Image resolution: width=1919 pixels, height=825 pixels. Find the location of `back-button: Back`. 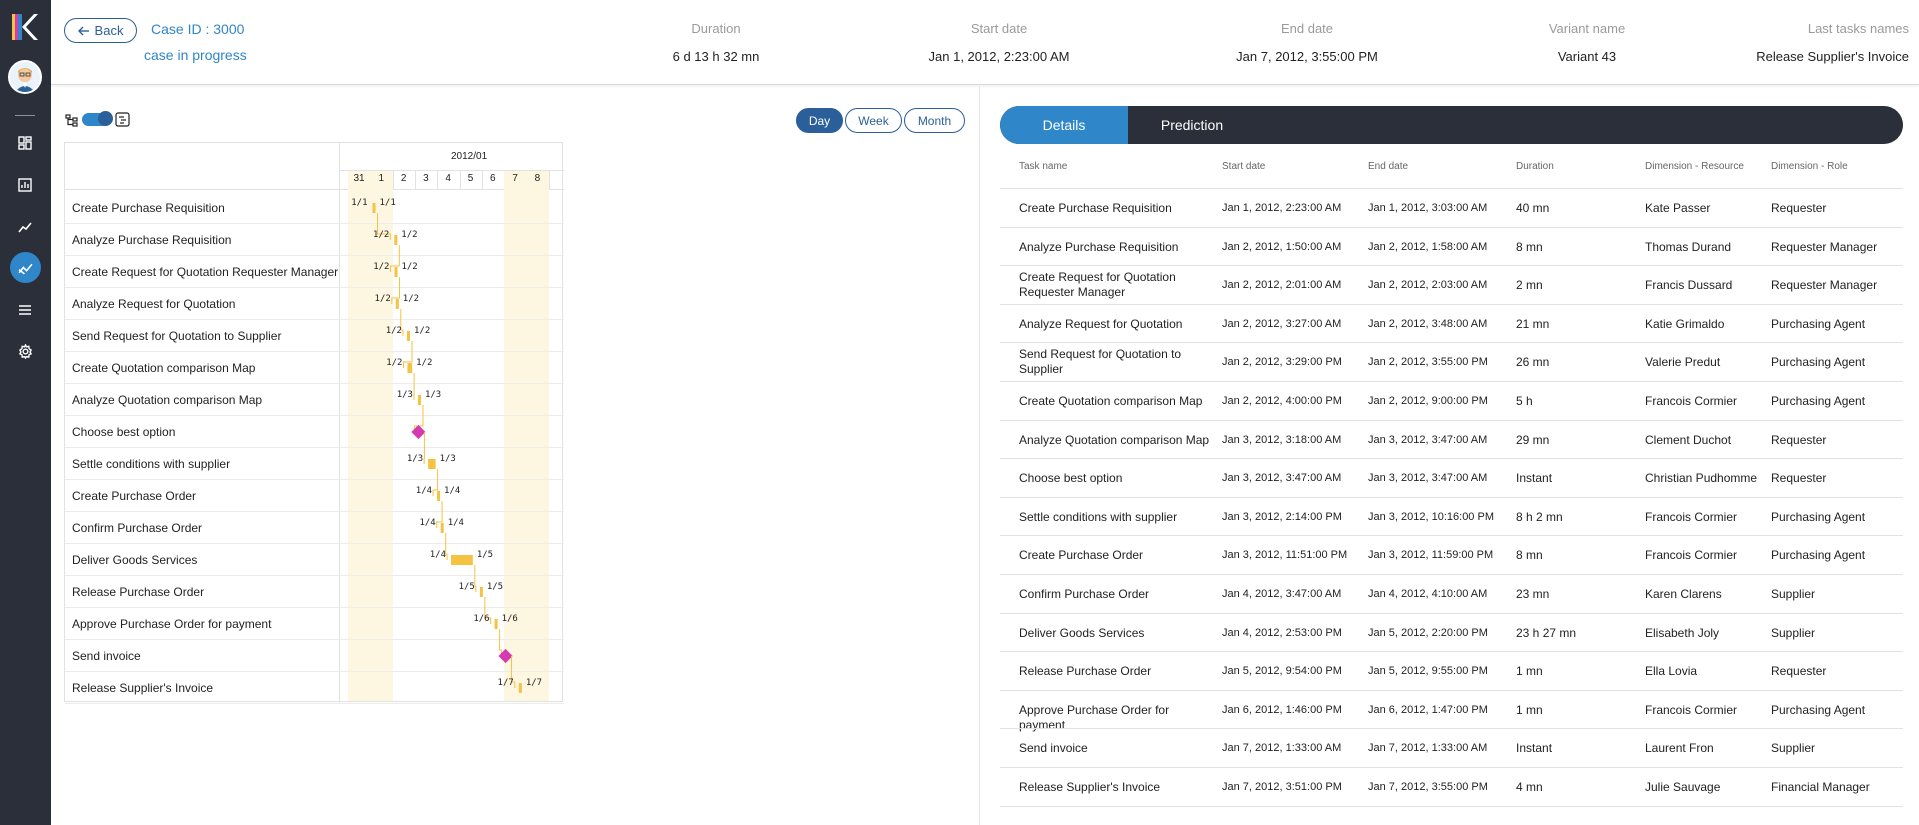

back-button: Back is located at coordinates (100, 30).